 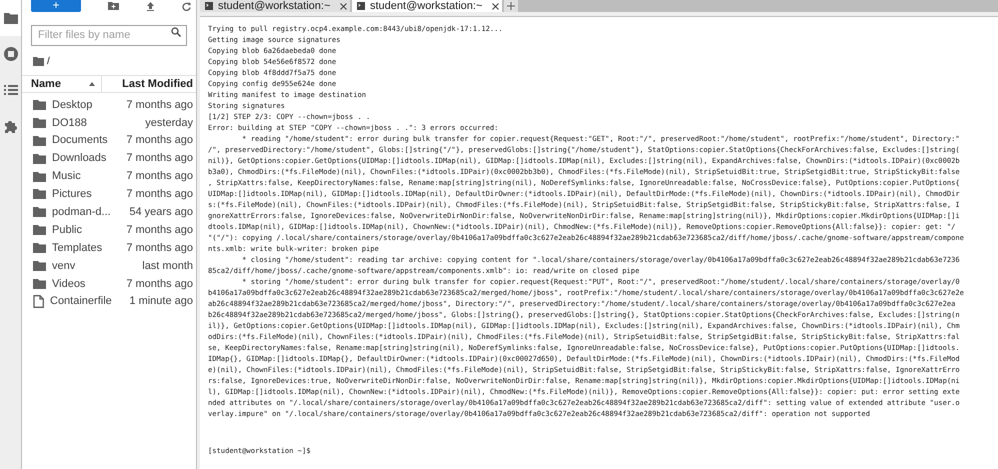 I want to click on file-row: Containerfile 1 minute ago, so click(x=109, y=301).